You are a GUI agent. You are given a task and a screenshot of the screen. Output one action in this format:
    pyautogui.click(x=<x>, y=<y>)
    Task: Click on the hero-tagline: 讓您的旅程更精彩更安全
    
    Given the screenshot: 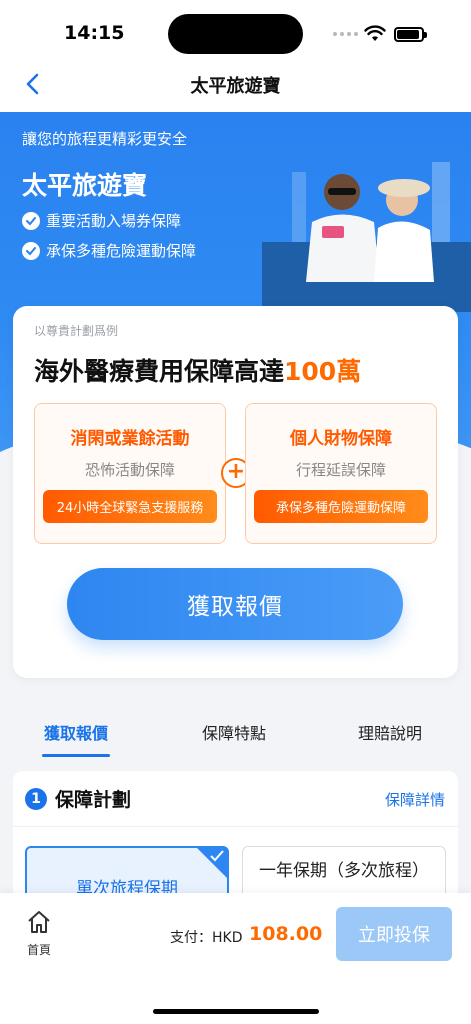 What is the action you would take?
    pyautogui.click(x=105, y=139)
    